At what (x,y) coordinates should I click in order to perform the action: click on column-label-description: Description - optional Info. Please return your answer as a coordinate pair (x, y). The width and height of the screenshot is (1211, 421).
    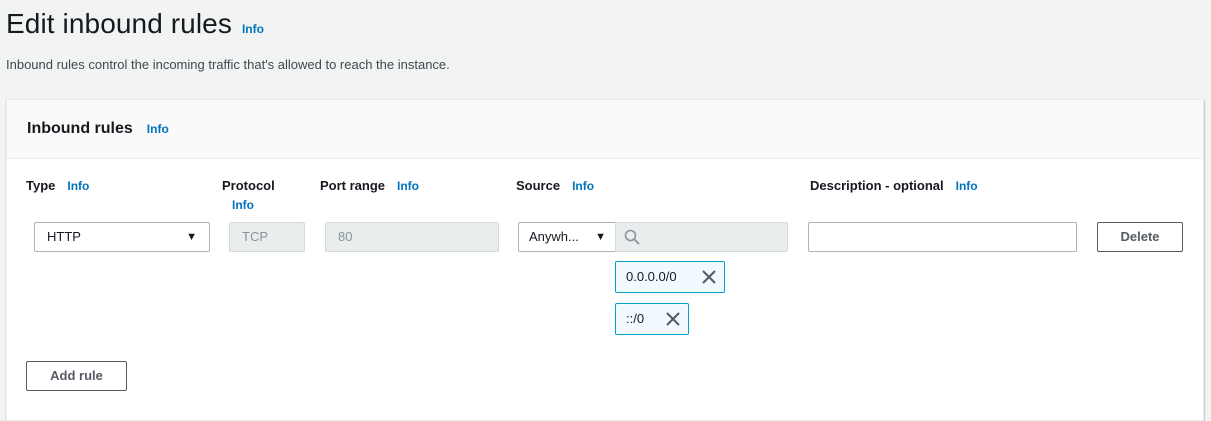
    Looking at the image, I should click on (894, 186).